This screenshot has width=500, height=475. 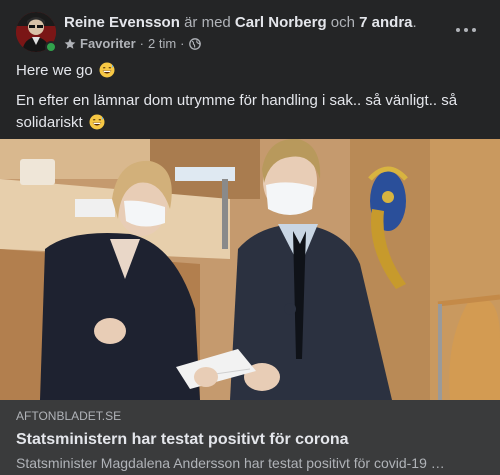 What do you see at coordinates (70, 43) in the screenshot?
I see `star-icon` at bounding box center [70, 43].